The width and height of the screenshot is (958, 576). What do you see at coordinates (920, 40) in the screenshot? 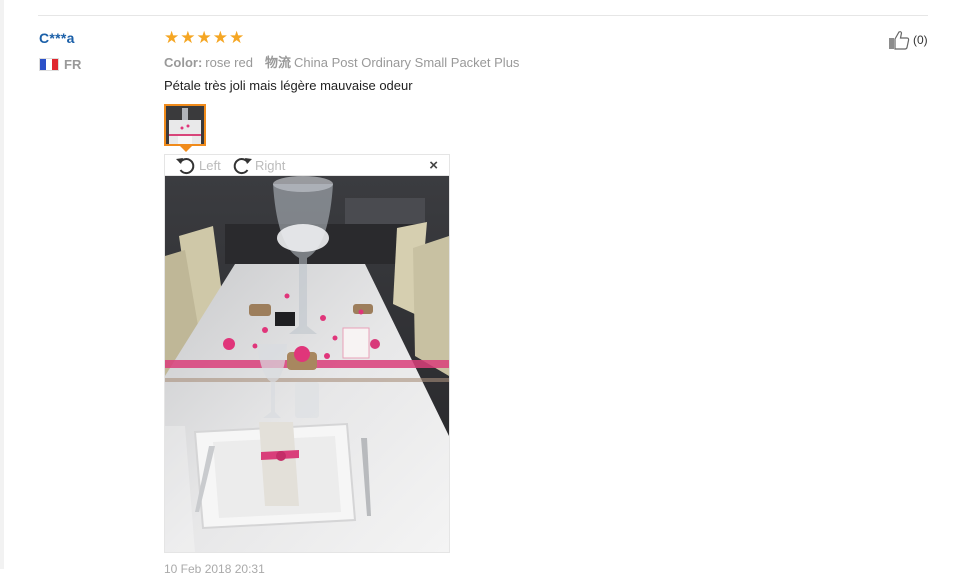
I see `helpful-count: (0)` at bounding box center [920, 40].